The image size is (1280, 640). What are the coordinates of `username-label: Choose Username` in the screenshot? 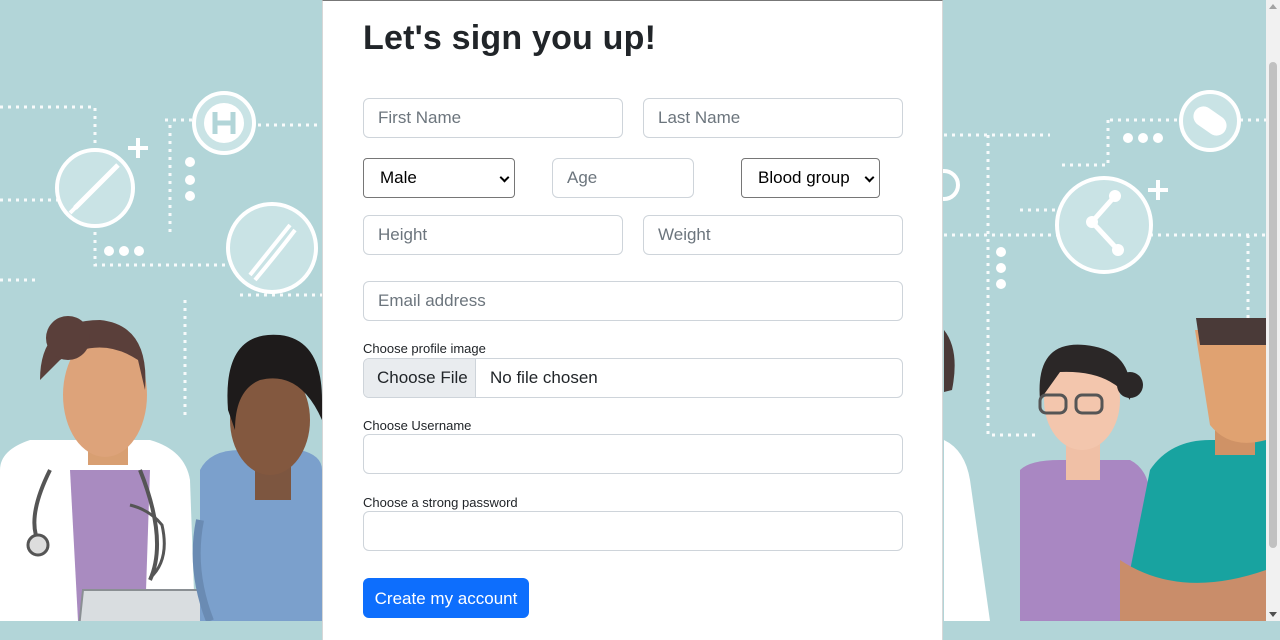 It's located at (417, 425).